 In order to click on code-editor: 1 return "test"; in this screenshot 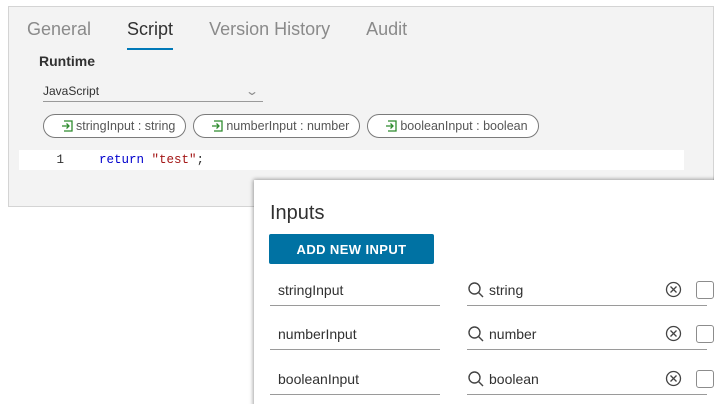, I will do `click(351, 160)`.